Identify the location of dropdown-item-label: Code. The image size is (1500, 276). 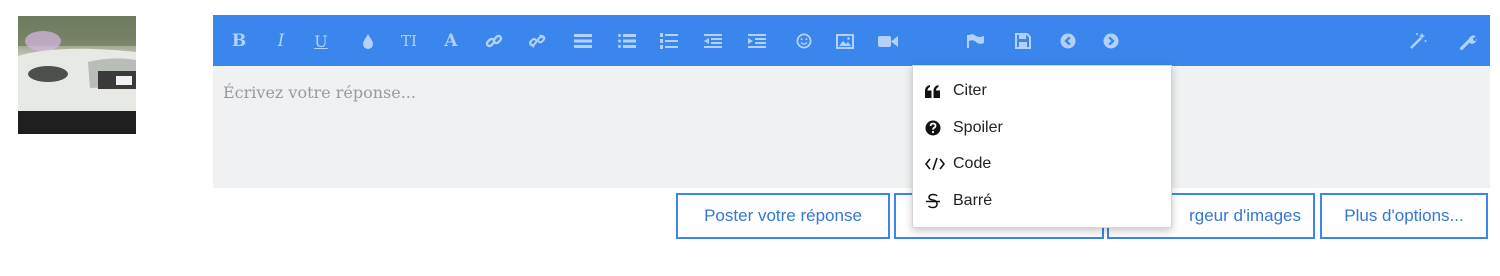
(972, 163).